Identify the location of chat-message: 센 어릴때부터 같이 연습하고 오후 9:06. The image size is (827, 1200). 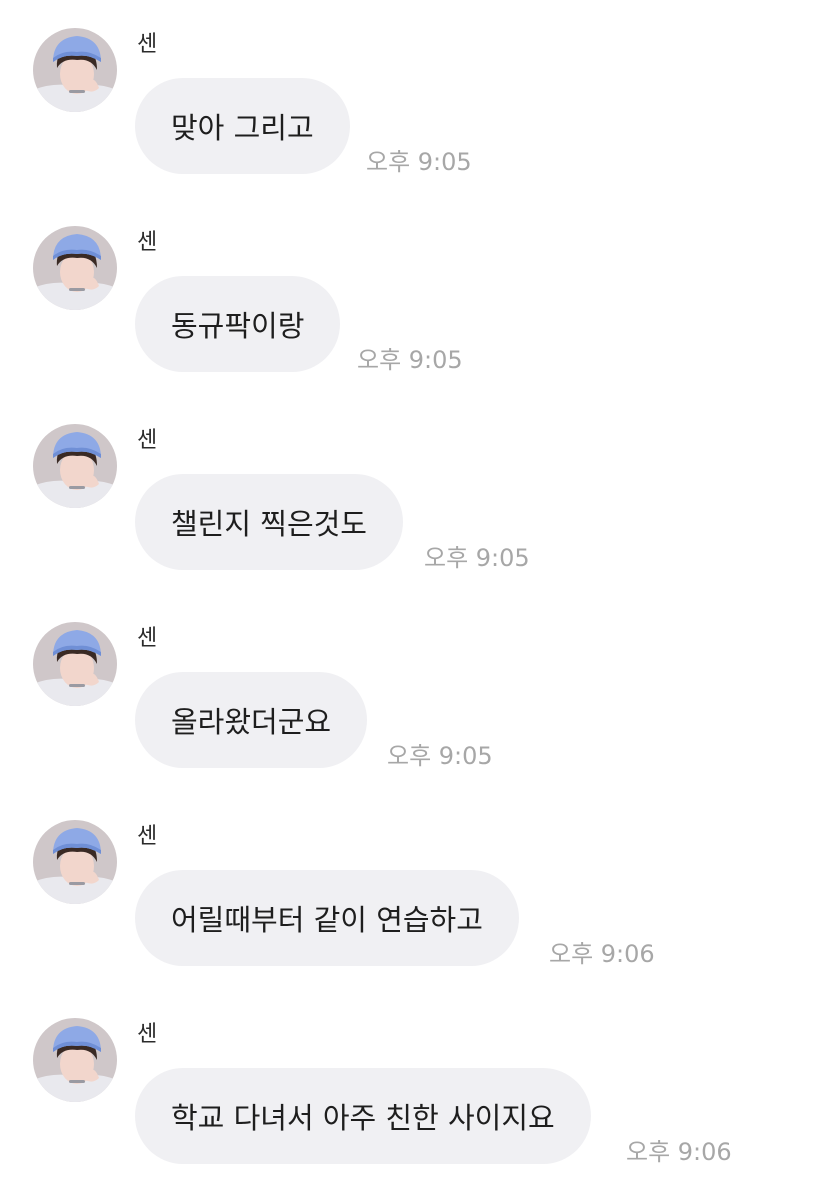
(413, 880).